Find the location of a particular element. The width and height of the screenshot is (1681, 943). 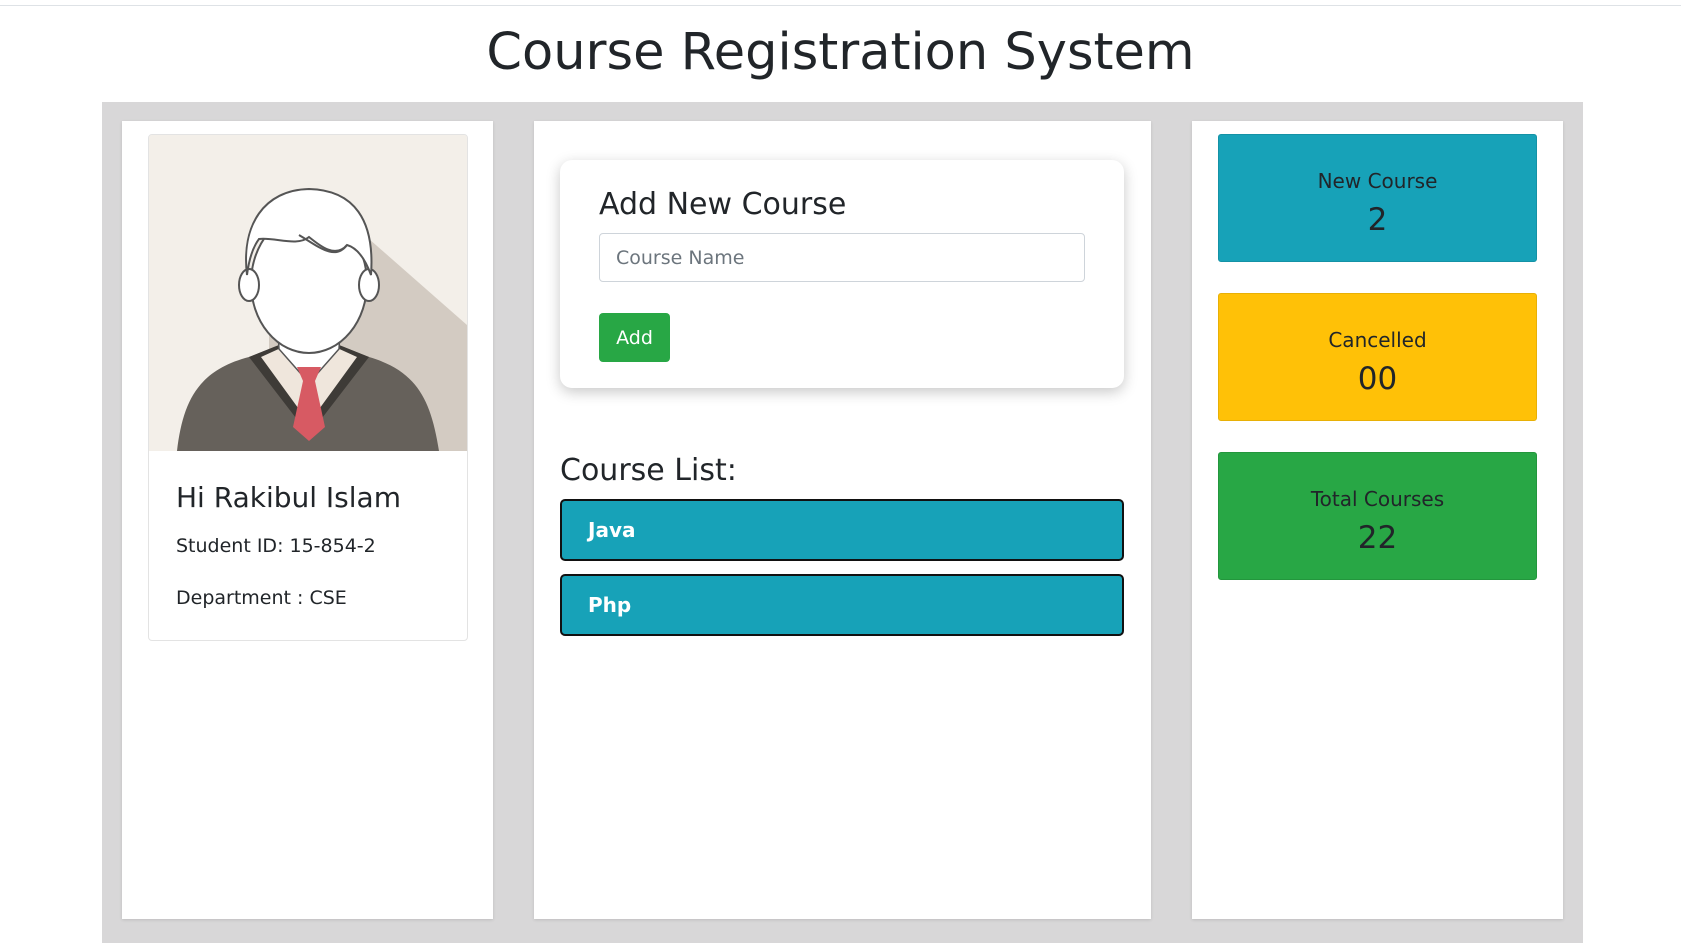

total-courses-stat-card: Total Courses 22 is located at coordinates (1377, 516).